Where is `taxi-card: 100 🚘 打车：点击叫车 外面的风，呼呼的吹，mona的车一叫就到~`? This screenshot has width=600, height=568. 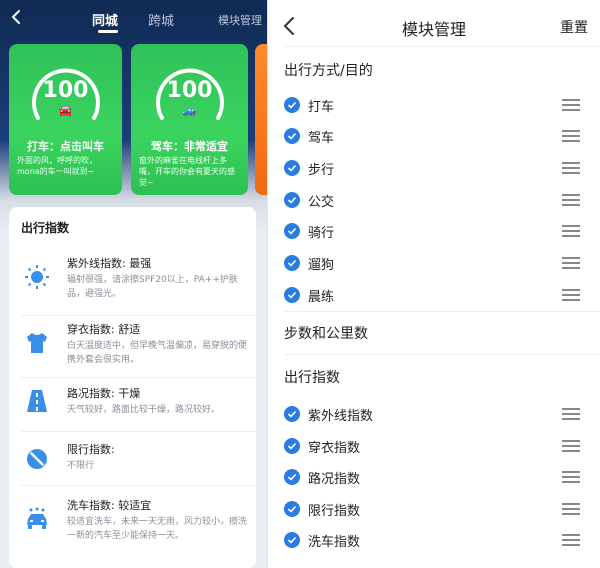
taxi-card: 100 🚘 打车：点击叫车 外面的风，呼呼的吹，mona的车一叫就到~ is located at coordinates (65, 119).